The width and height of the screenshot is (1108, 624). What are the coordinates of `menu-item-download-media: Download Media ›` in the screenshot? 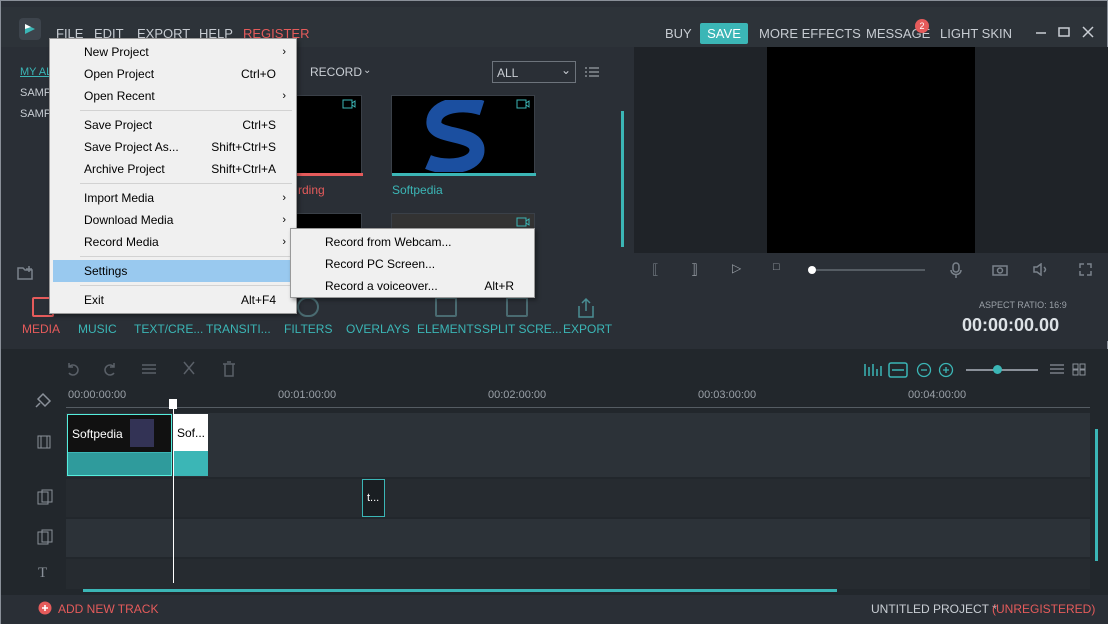 It's located at (173, 220).